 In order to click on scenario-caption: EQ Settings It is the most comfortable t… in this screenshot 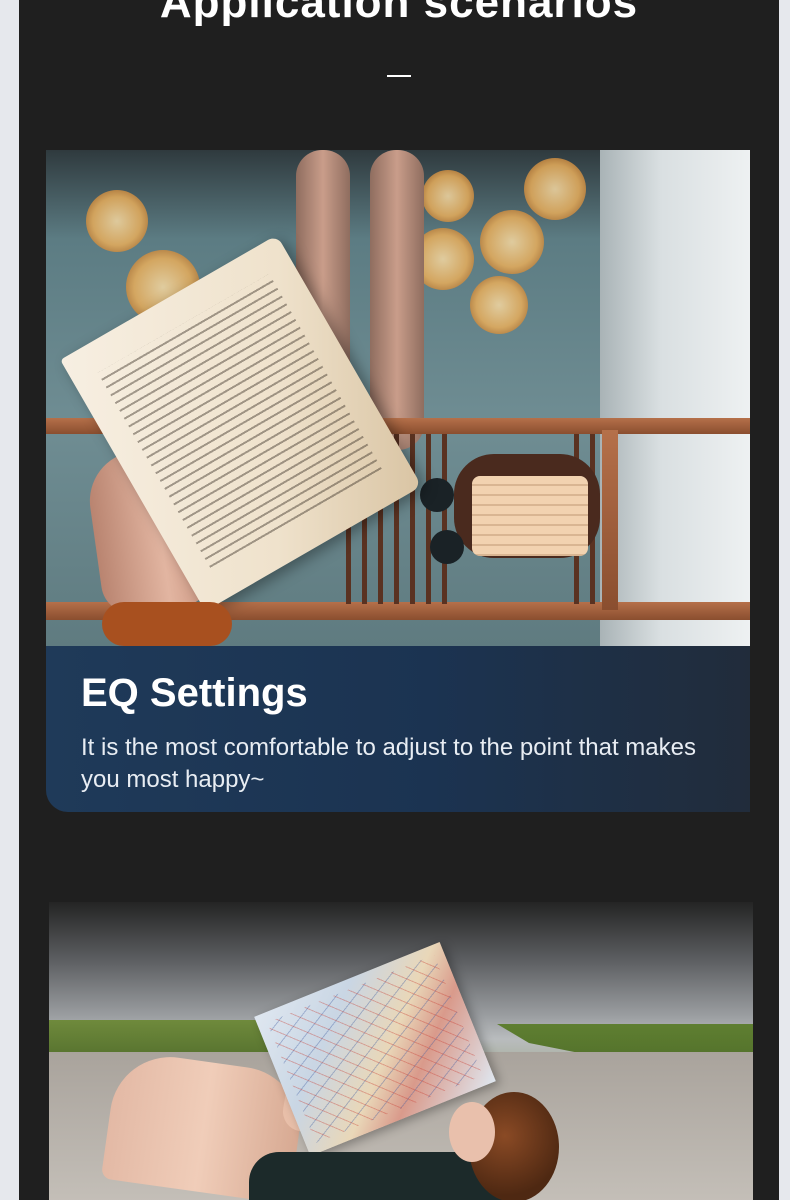, I will do `click(398, 729)`.